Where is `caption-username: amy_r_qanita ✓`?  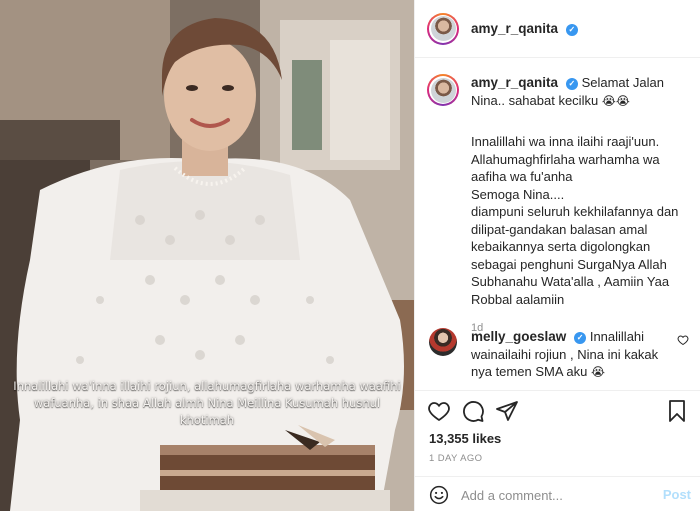 caption-username: amy_r_qanita ✓ is located at coordinates (526, 82).